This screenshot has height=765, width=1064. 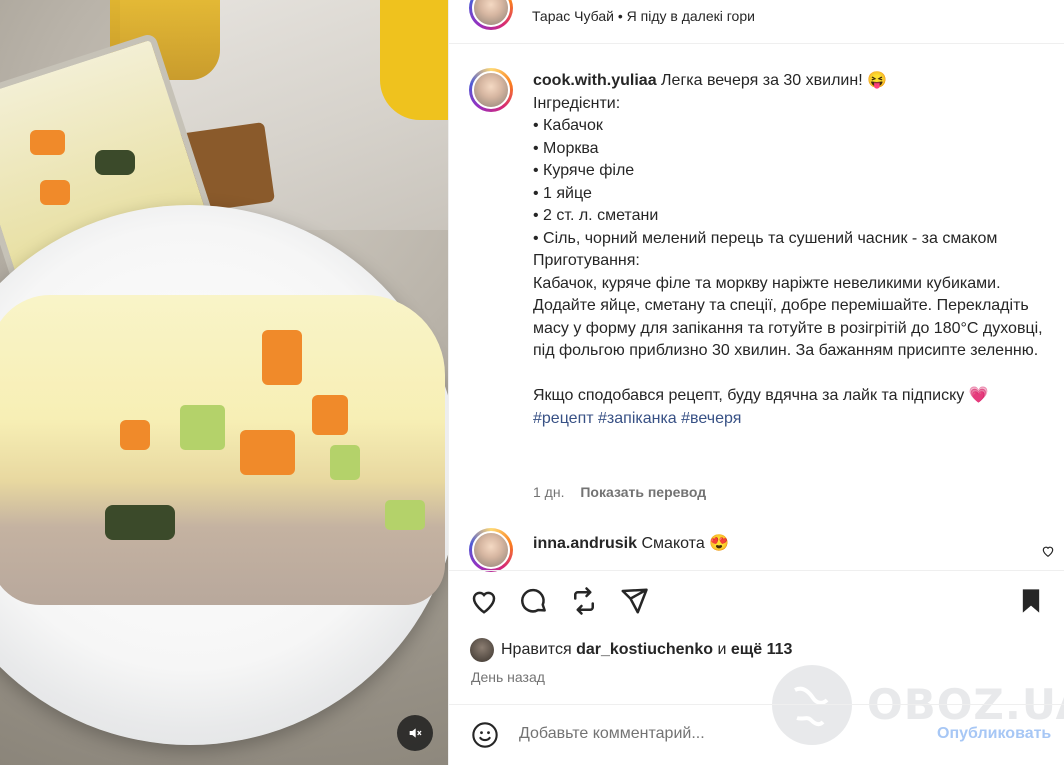 What do you see at coordinates (485, 735) in the screenshot?
I see `emoji-icon` at bounding box center [485, 735].